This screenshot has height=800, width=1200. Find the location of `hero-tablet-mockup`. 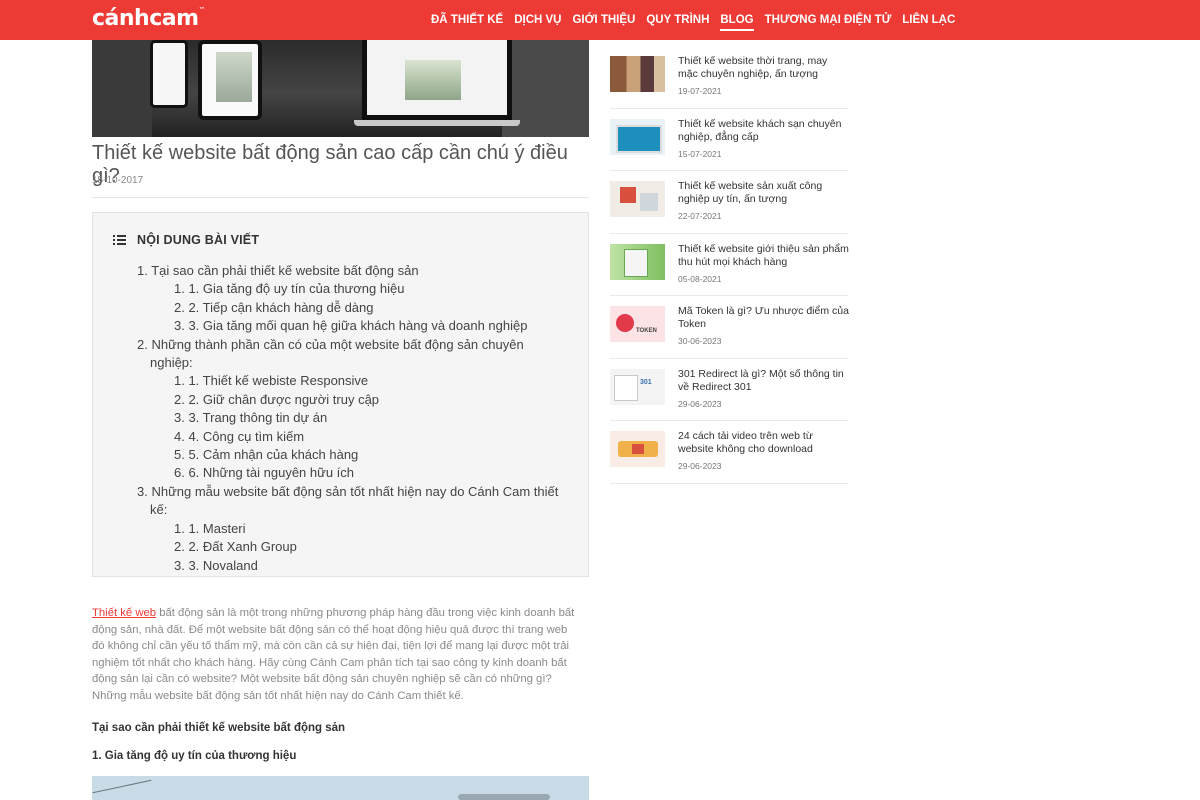

hero-tablet-mockup is located at coordinates (230, 80).